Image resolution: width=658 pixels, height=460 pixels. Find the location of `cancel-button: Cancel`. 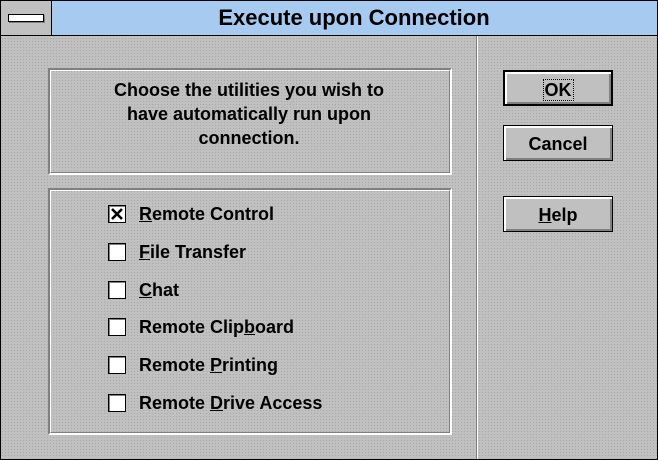

cancel-button: Cancel is located at coordinates (558, 143).